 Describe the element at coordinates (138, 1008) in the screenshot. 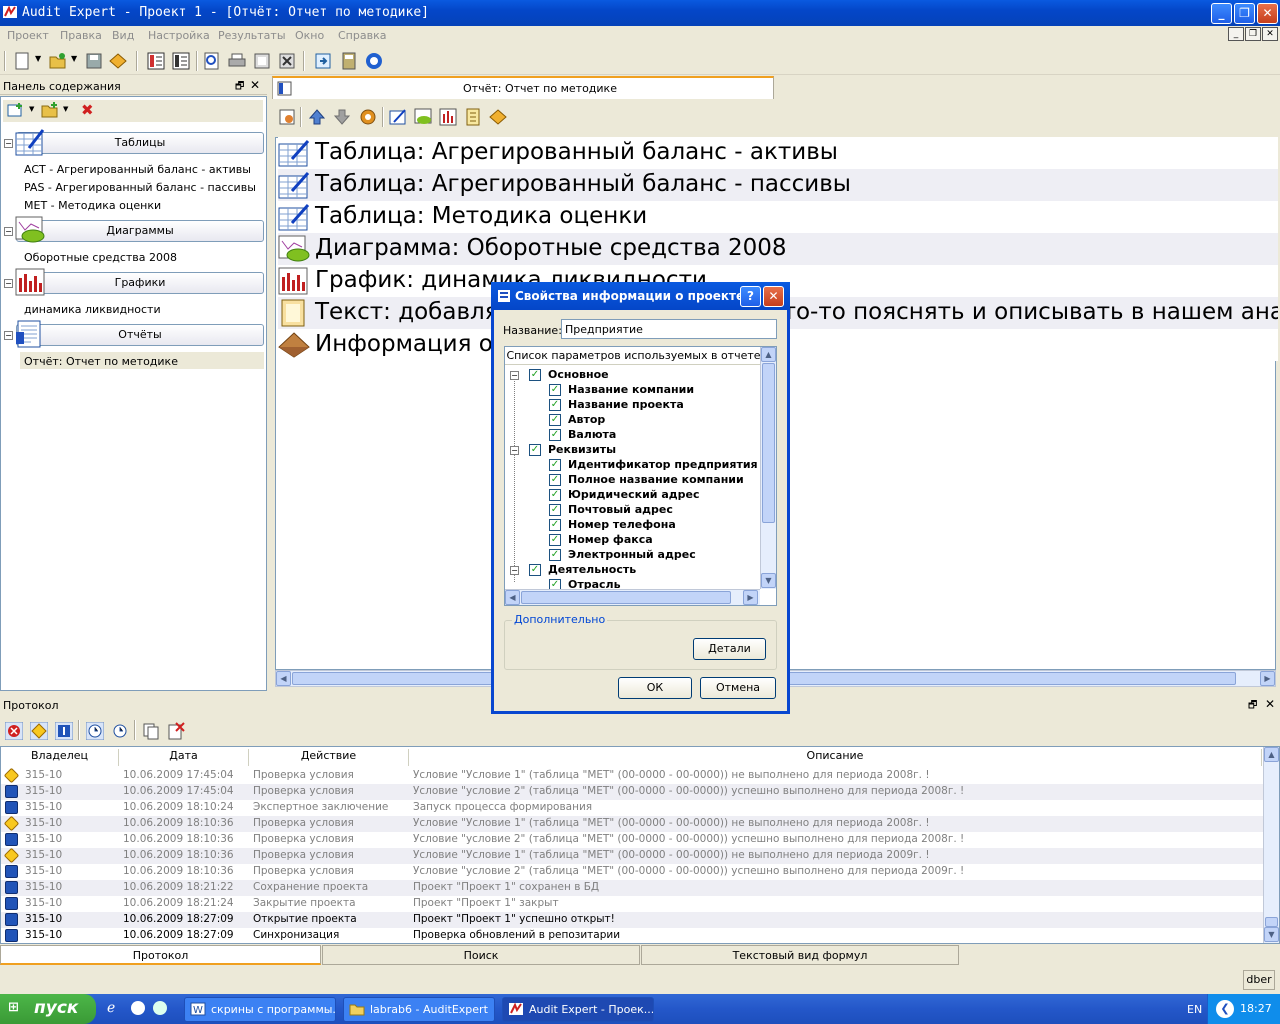

I see `media-player-icon` at that location.